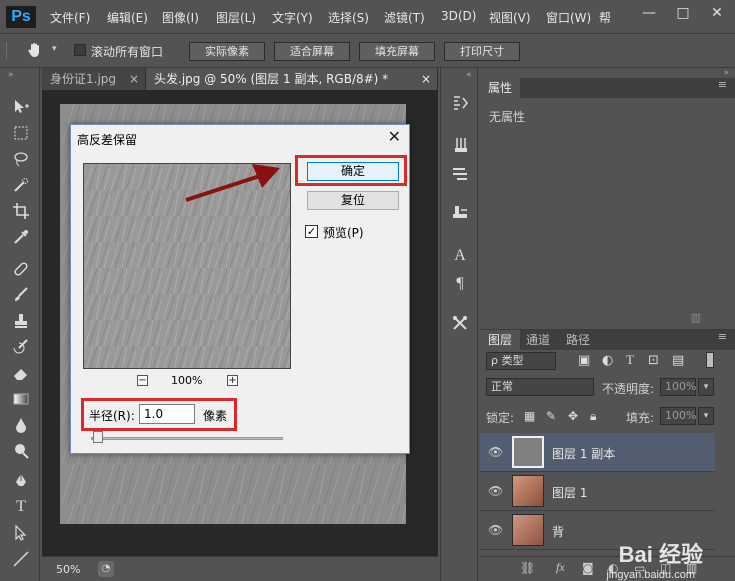 This screenshot has height=581, width=735. Describe the element at coordinates (21, 507) in the screenshot. I see `type-tool-icon: T` at that location.